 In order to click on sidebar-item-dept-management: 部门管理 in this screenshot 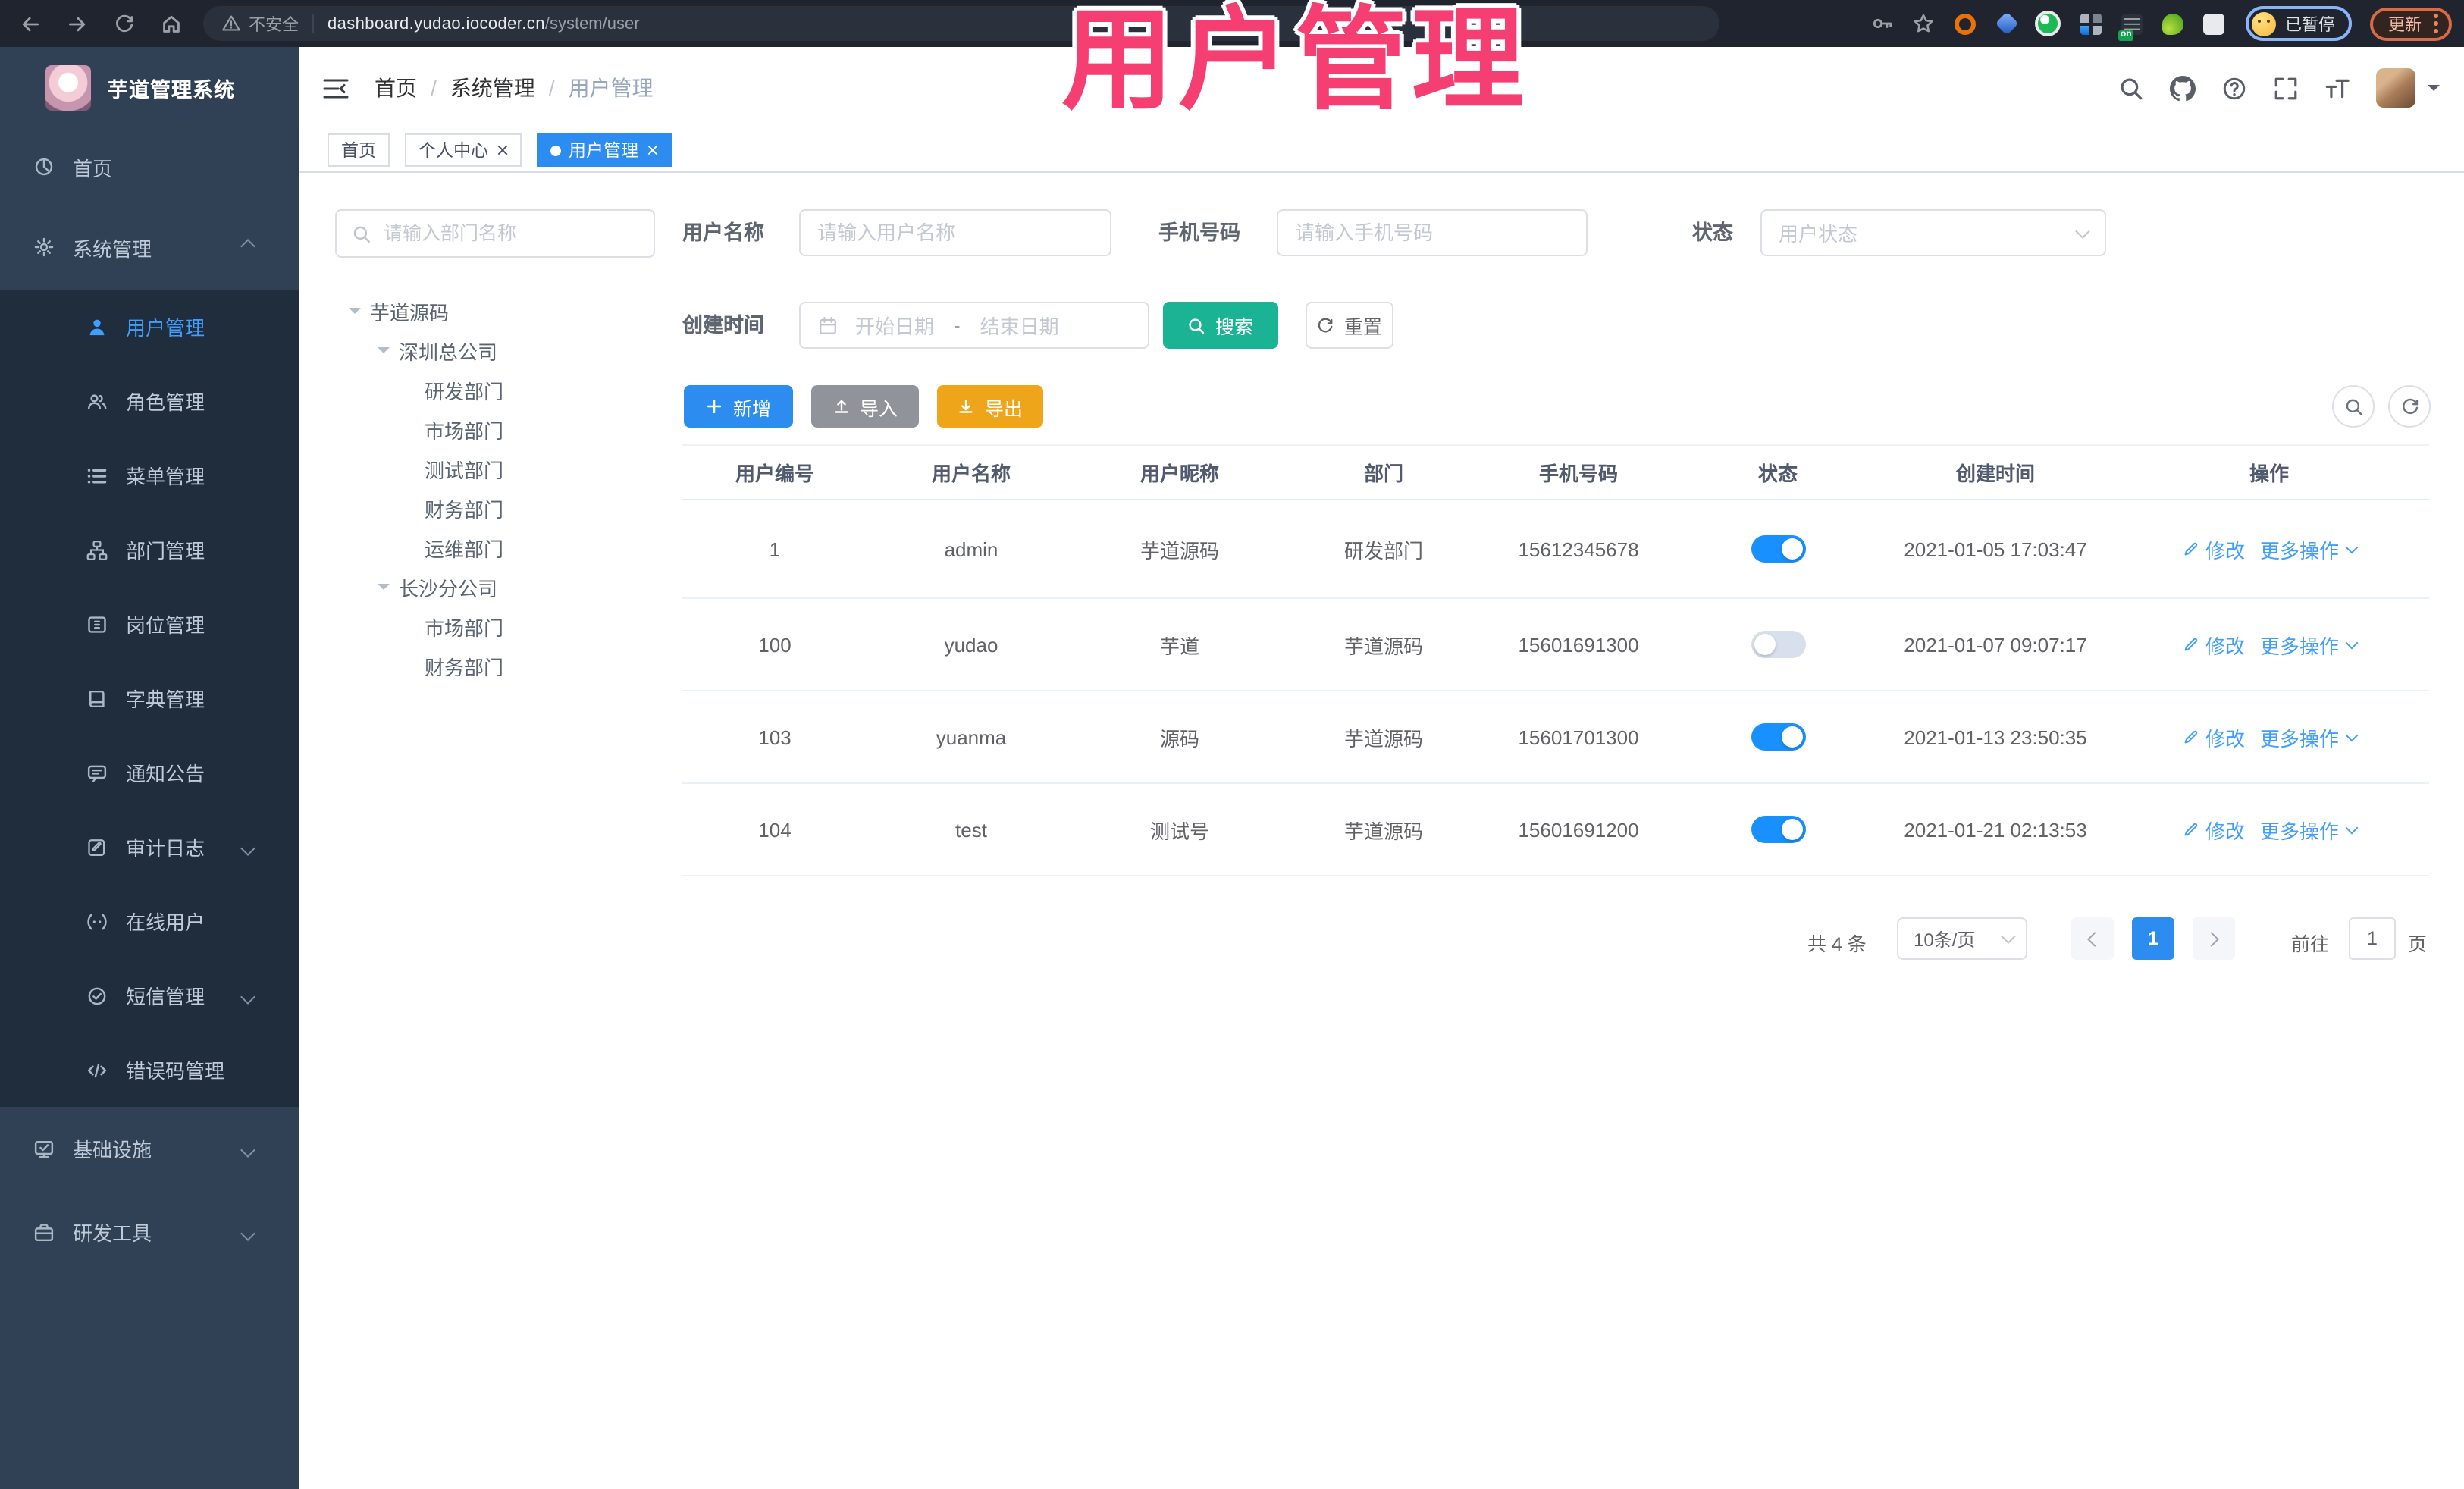, I will do `click(150, 550)`.